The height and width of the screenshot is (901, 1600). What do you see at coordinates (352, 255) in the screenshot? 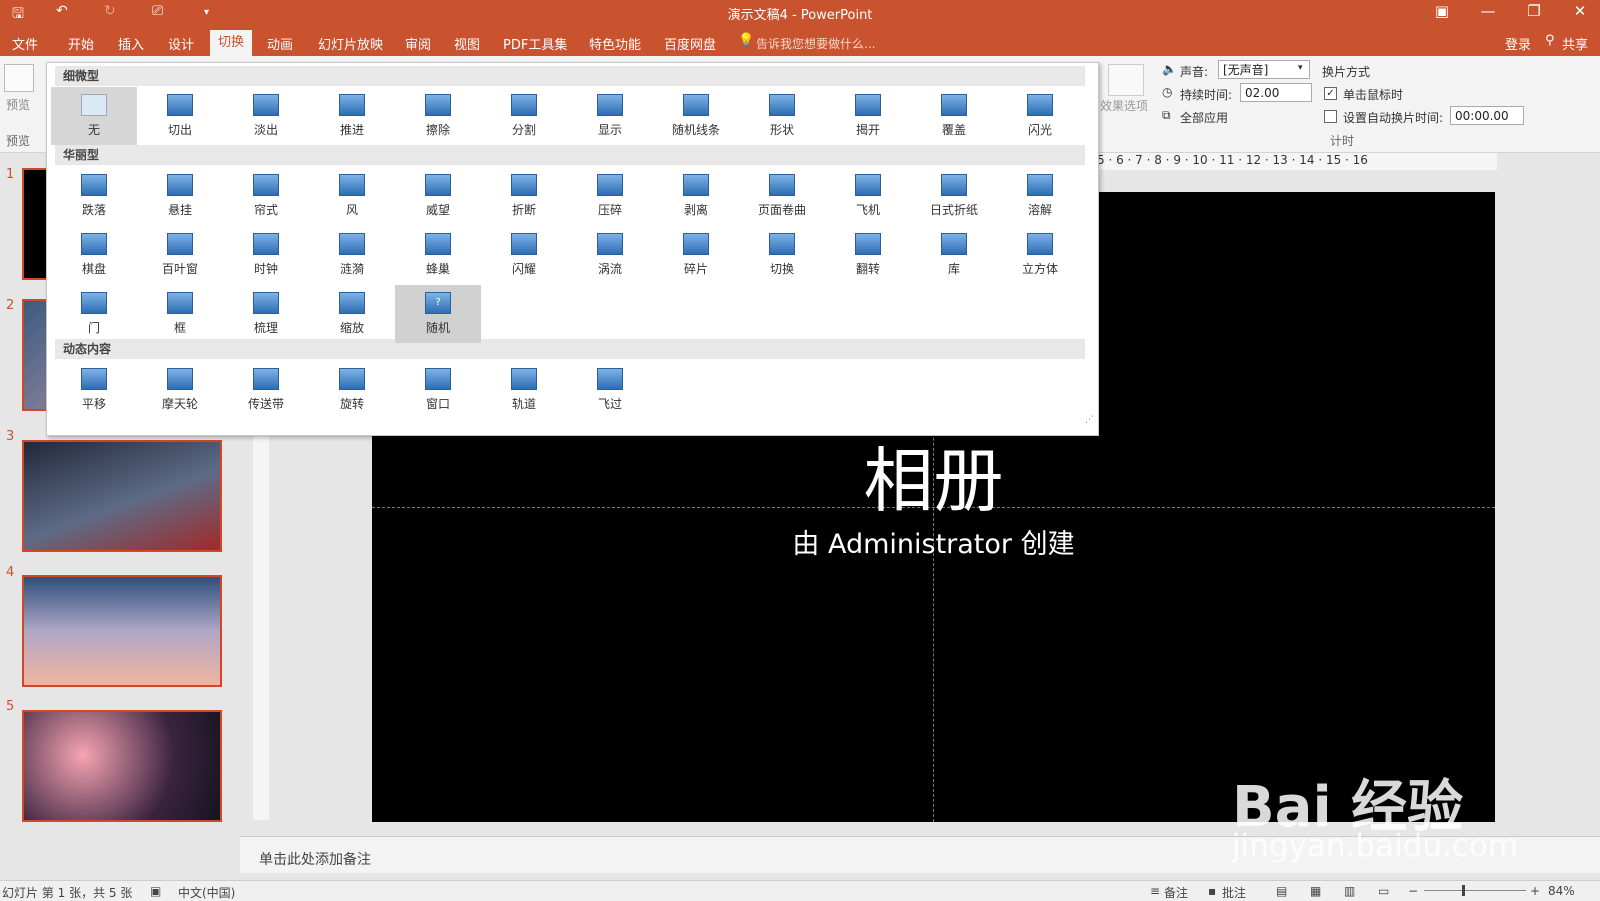
I see `transition-item: 涟漪` at bounding box center [352, 255].